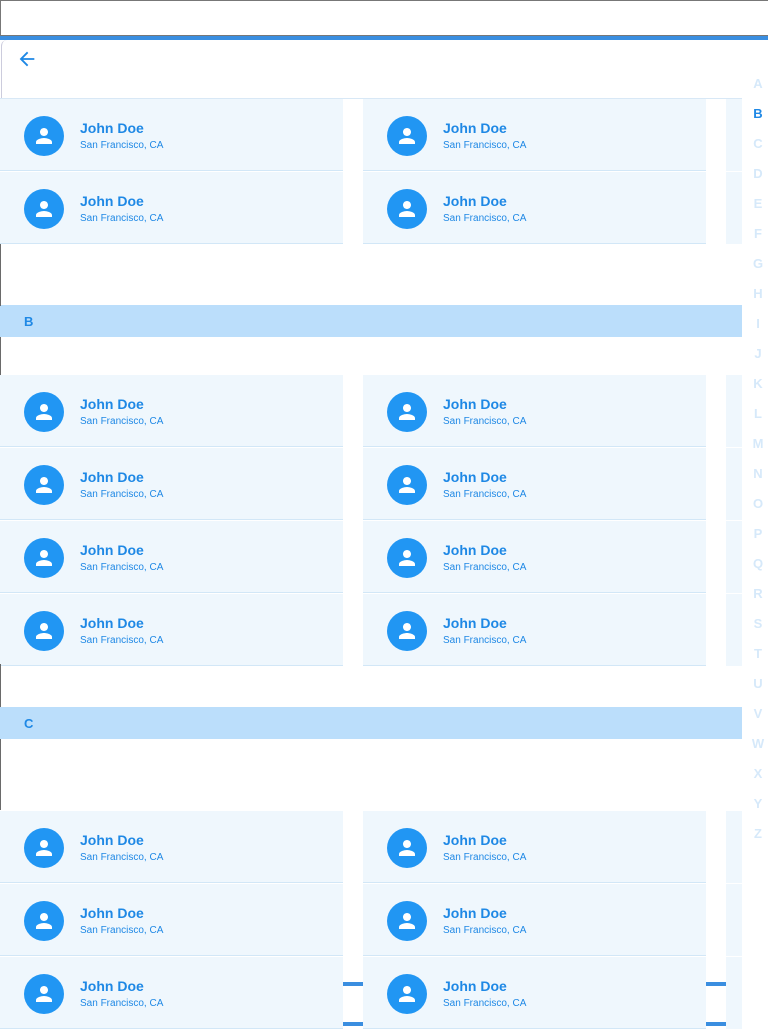 The width and height of the screenshot is (768, 1029). Describe the element at coordinates (755, 683) in the screenshot. I see `index-letter-u: U` at that location.